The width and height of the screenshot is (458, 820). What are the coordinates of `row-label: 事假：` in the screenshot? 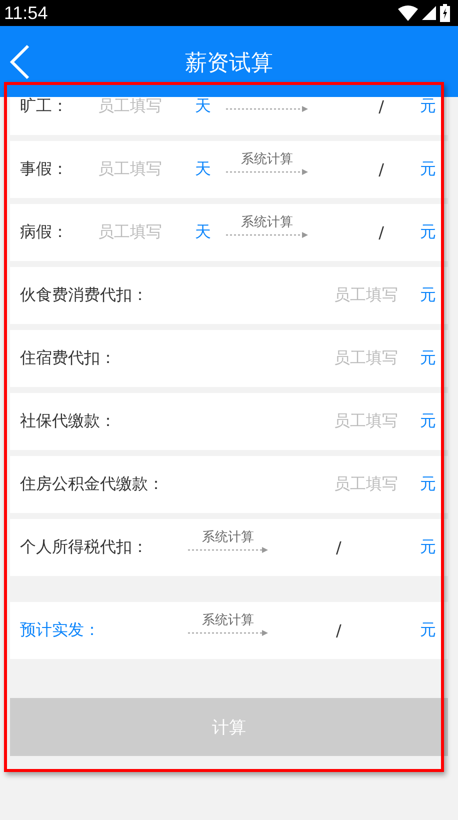 It's located at (44, 169).